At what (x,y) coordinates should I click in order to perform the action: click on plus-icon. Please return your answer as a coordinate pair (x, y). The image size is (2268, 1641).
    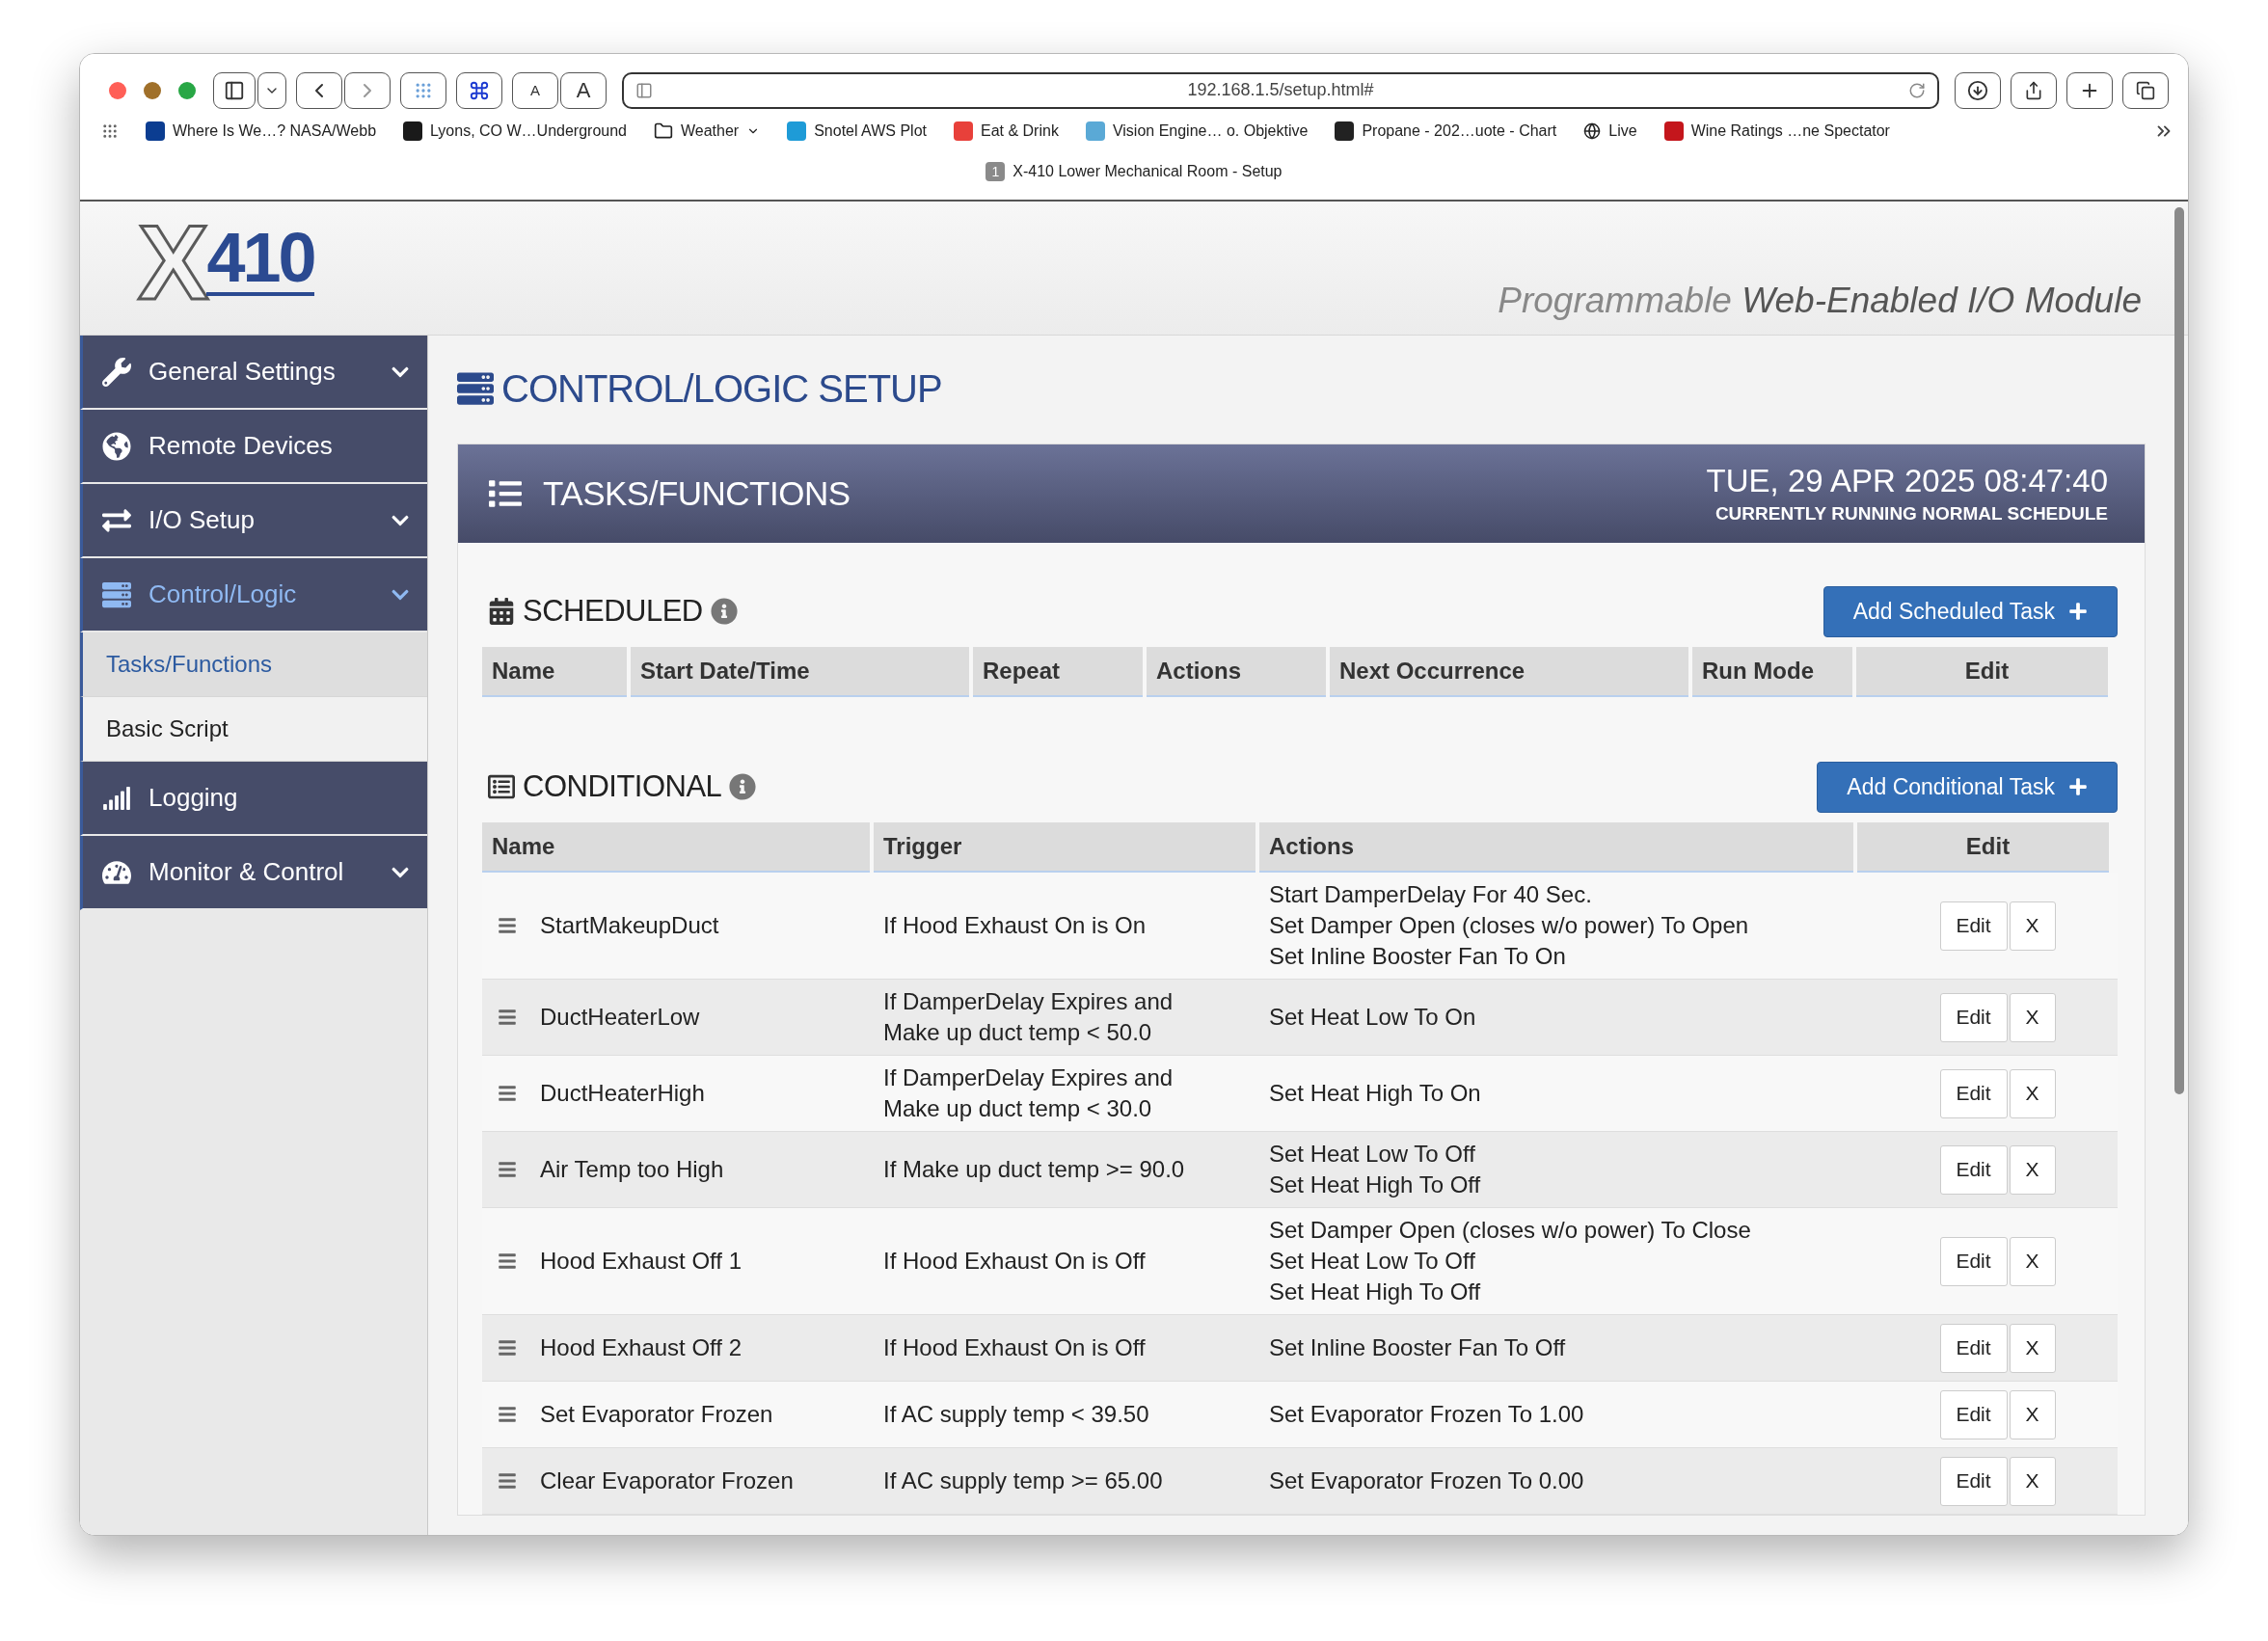
    Looking at the image, I should click on (2078, 612).